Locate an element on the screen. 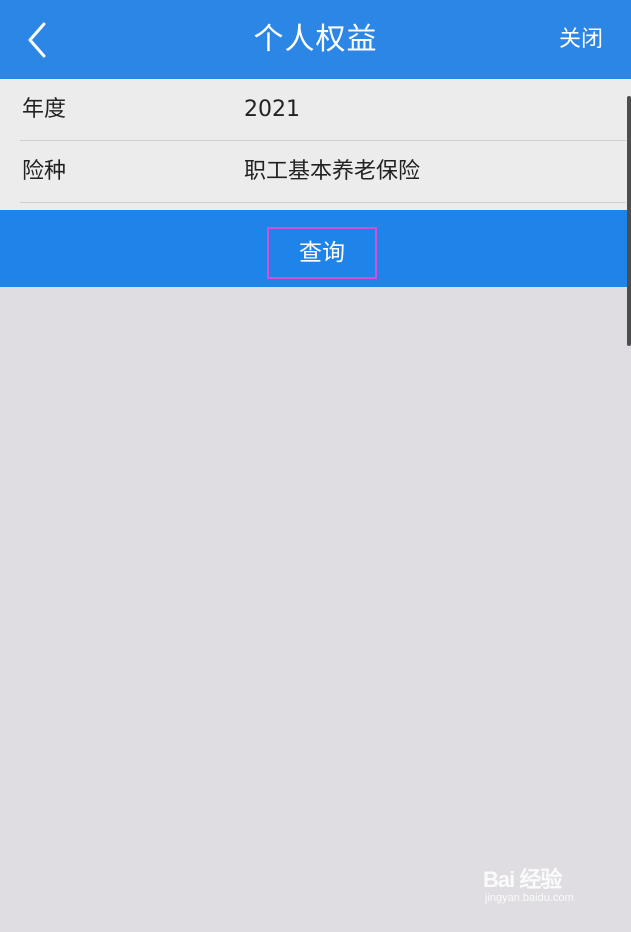 This screenshot has height=932, width=631. watermark-url: jingyan.baidu.com is located at coordinates (529, 898).